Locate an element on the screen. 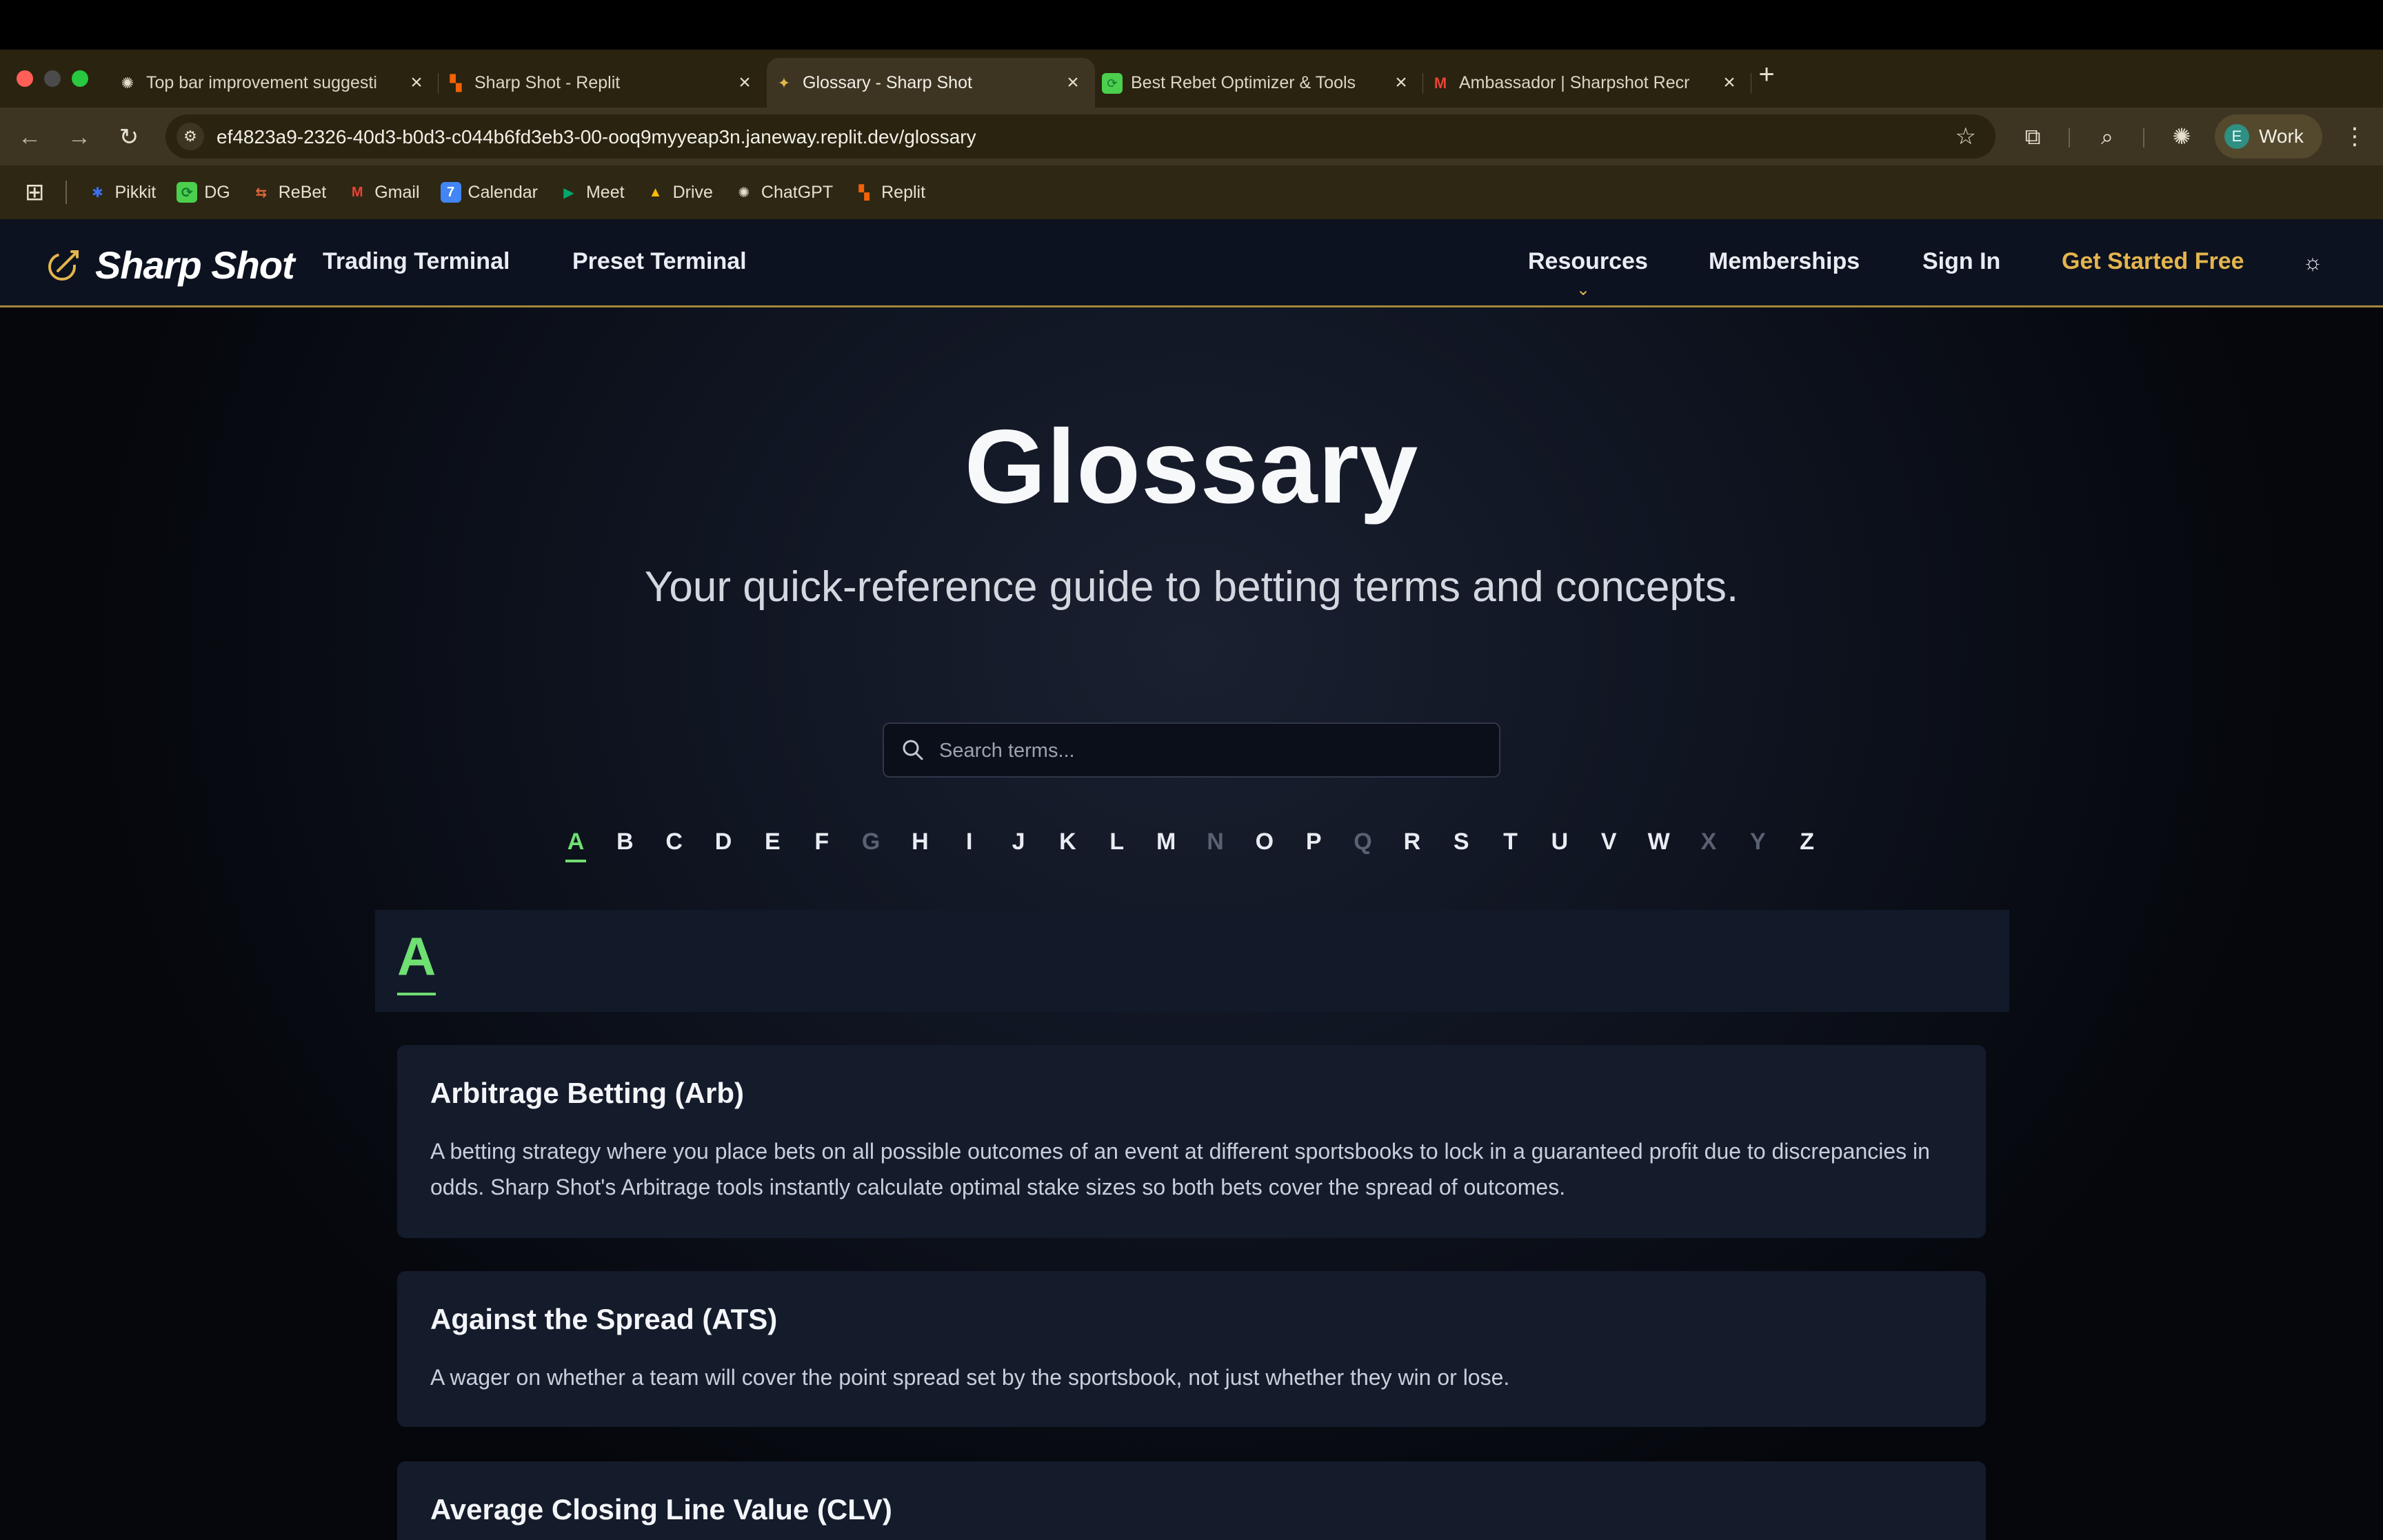 This screenshot has height=1540, width=2383. alphabet-letter-i: I is located at coordinates (969, 846).